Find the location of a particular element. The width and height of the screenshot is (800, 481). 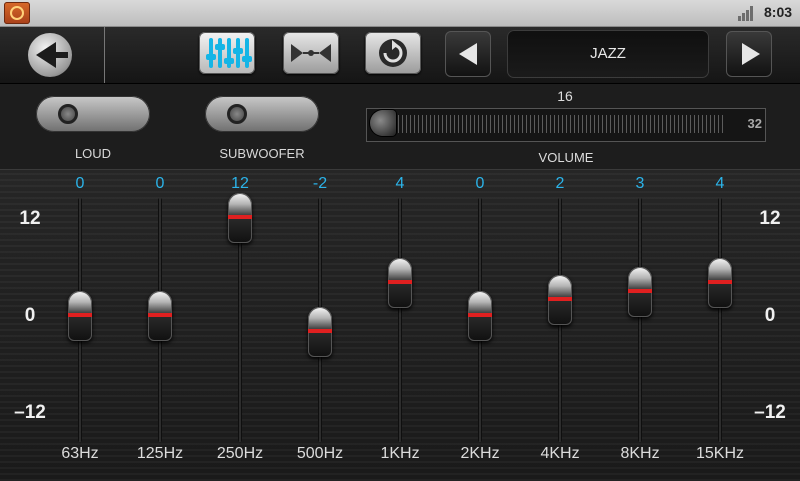

previous-icon is located at coordinates (468, 54).